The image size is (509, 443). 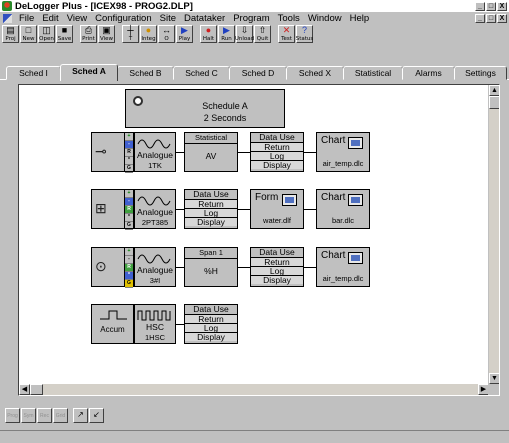 What do you see at coordinates (211, 209) in the screenshot?
I see `data-use-block-2: Data Use Return Log Display` at bounding box center [211, 209].